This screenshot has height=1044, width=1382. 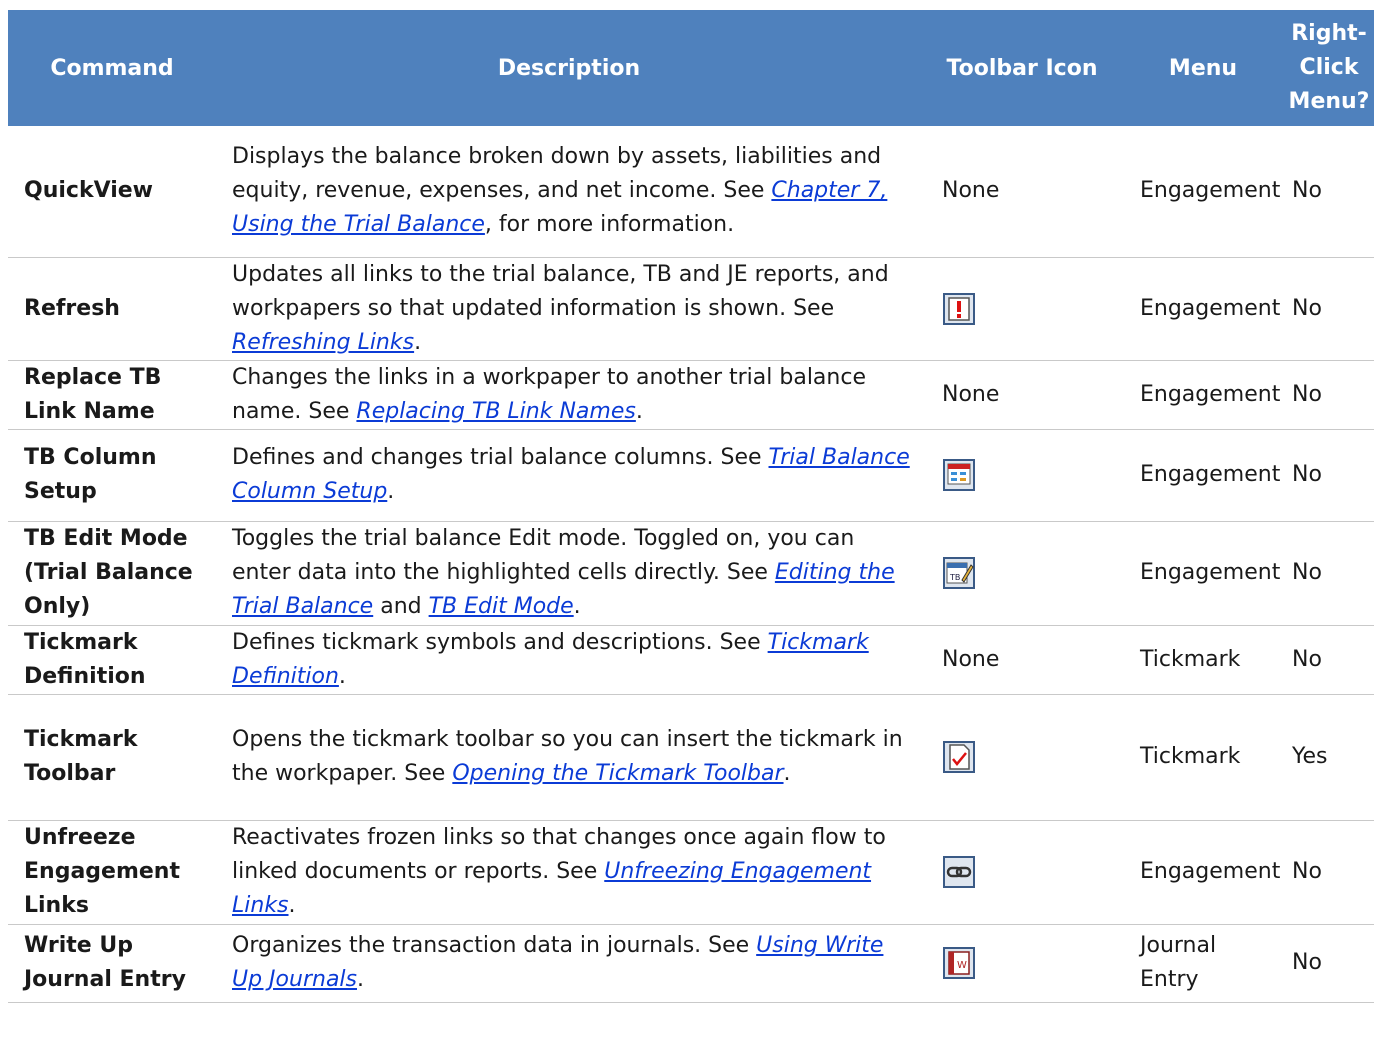 I want to click on description-link: Opening the Tickmark Toolbar, so click(x=617, y=773).